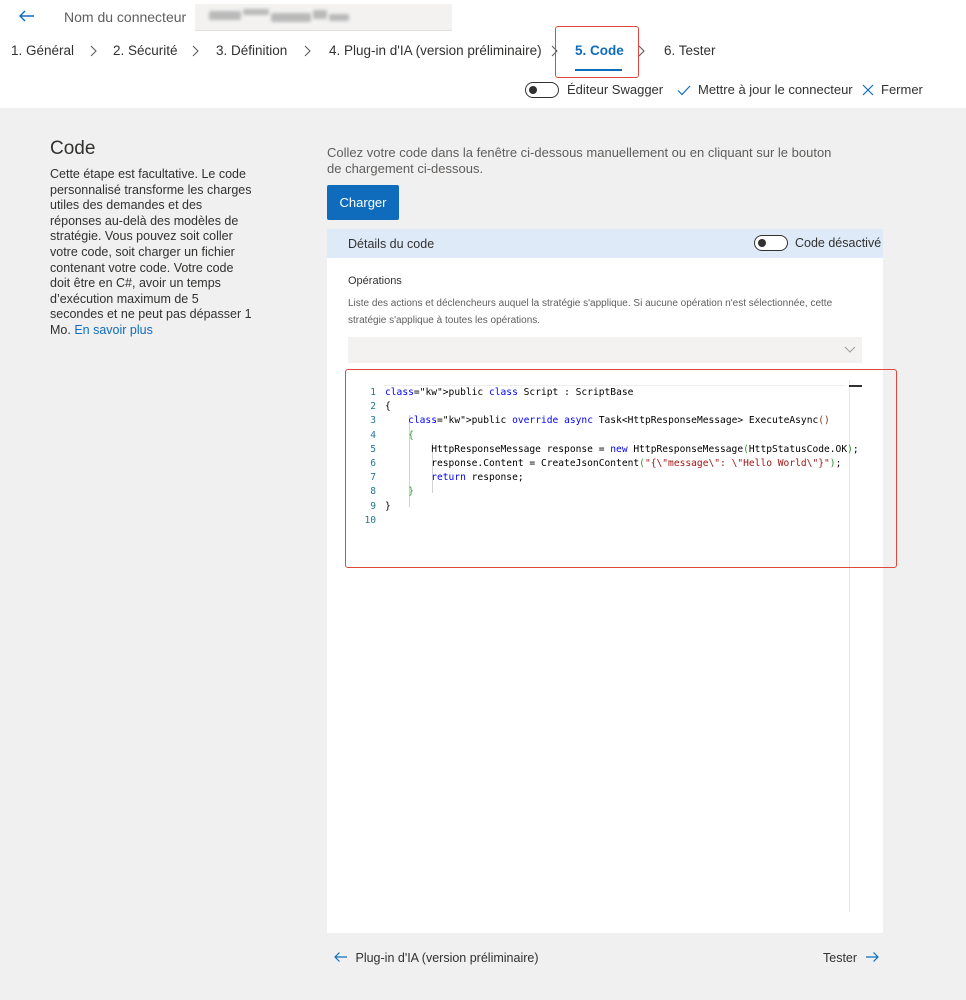 Image resolution: width=966 pixels, height=1000 pixels. What do you see at coordinates (684, 90) in the screenshot?
I see `checkmark-icon` at bounding box center [684, 90].